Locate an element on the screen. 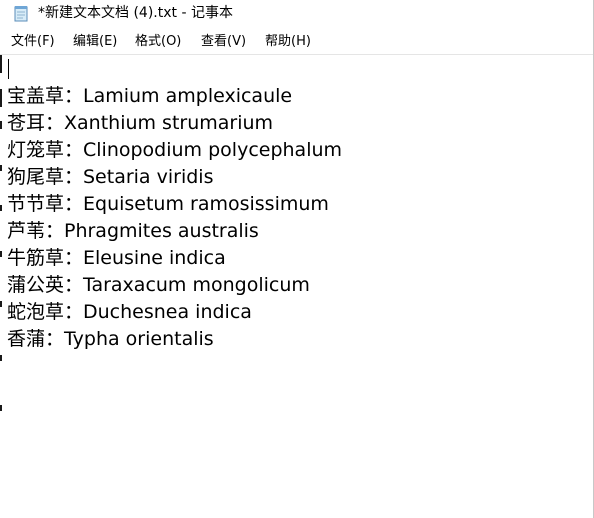 Image resolution: width=594 pixels, height=518 pixels. menu-bar: 文件(F) 编辑(E) 格式(O) 查看(V) 帮助(H) is located at coordinates (296, 42).